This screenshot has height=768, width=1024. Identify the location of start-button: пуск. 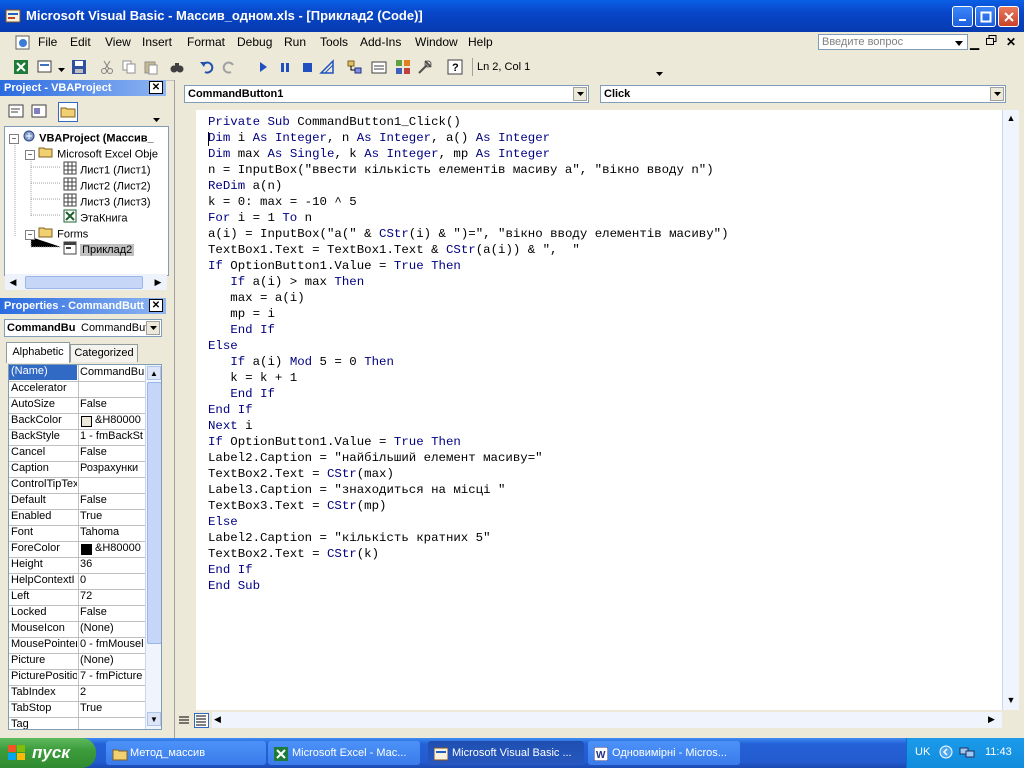
(48, 753).